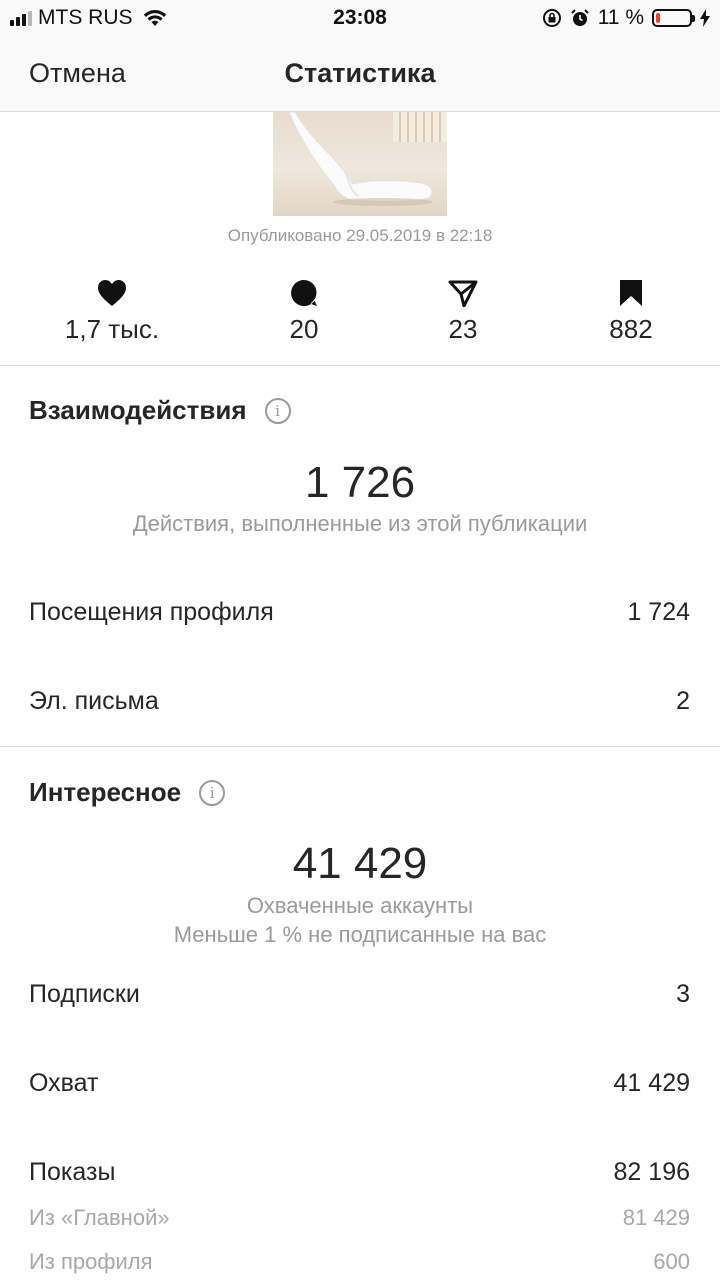  Describe the element at coordinates (683, 994) in the screenshot. I see `follows-value: 3` at that location.